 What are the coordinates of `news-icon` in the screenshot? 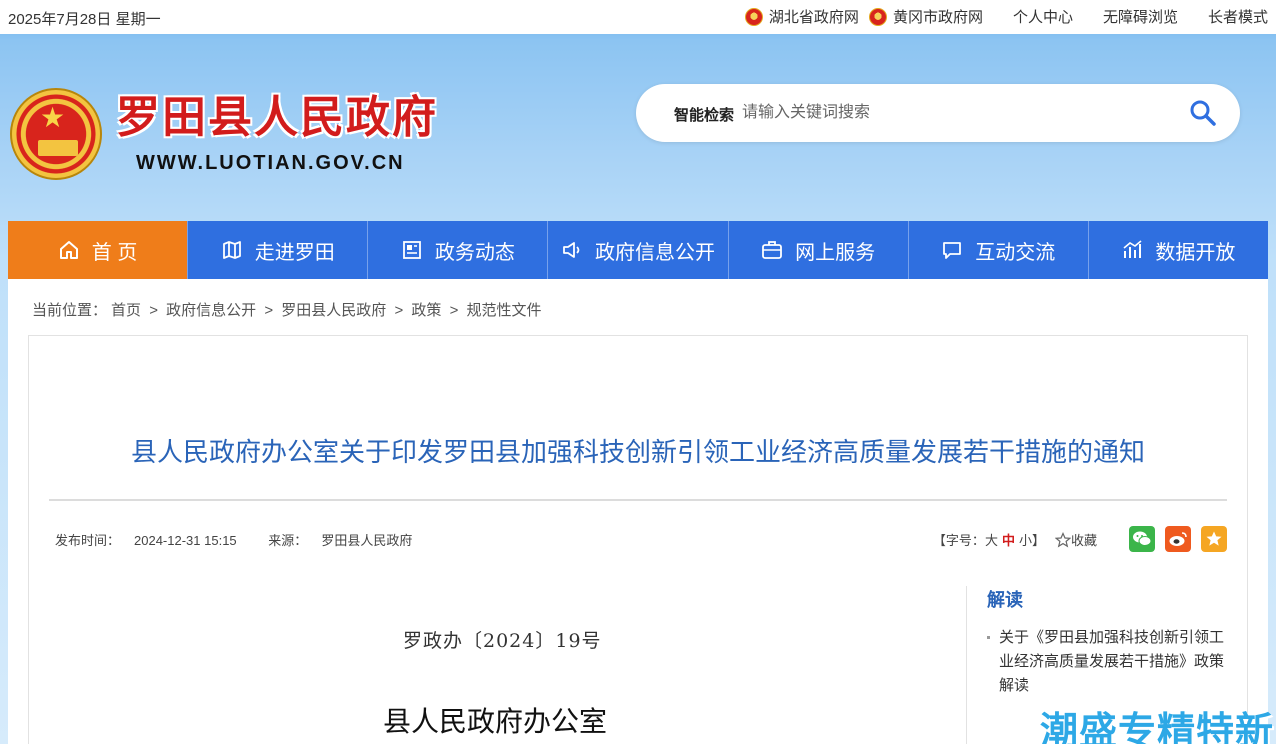 It's located at (411, 250).